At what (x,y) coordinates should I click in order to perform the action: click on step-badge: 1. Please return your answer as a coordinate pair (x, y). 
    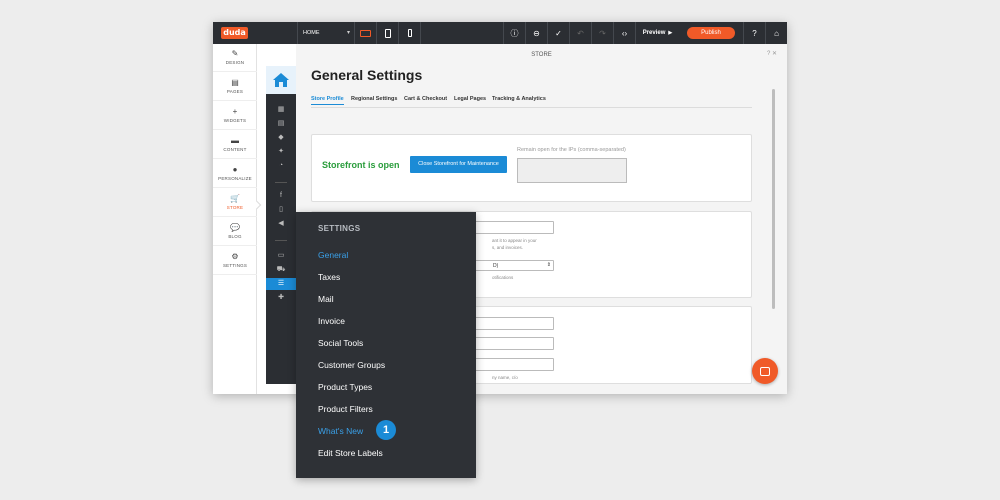
    Looking at the image, I should click on (386, 430).